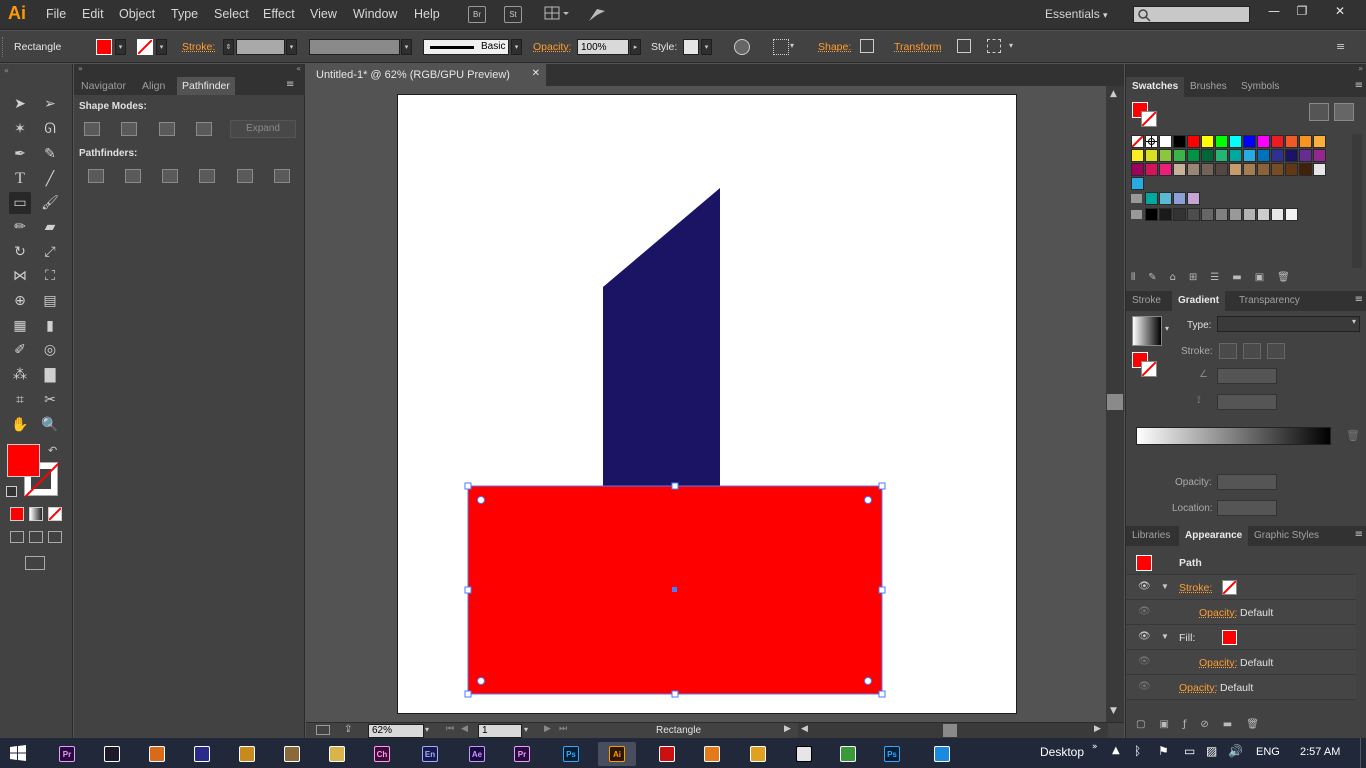 Image resolution: width=1366 pixels, height=768 pixels. Describe the element at coordinates (1233, 436) in the screenshot. I see `gradient-slider` at that location.